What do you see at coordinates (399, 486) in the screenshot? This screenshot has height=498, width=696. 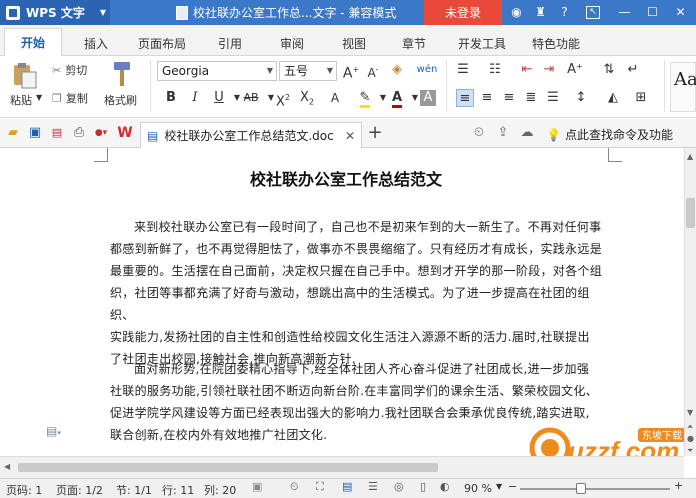 I see `web-view-icon: ◎` at bounding box center [399, 486].